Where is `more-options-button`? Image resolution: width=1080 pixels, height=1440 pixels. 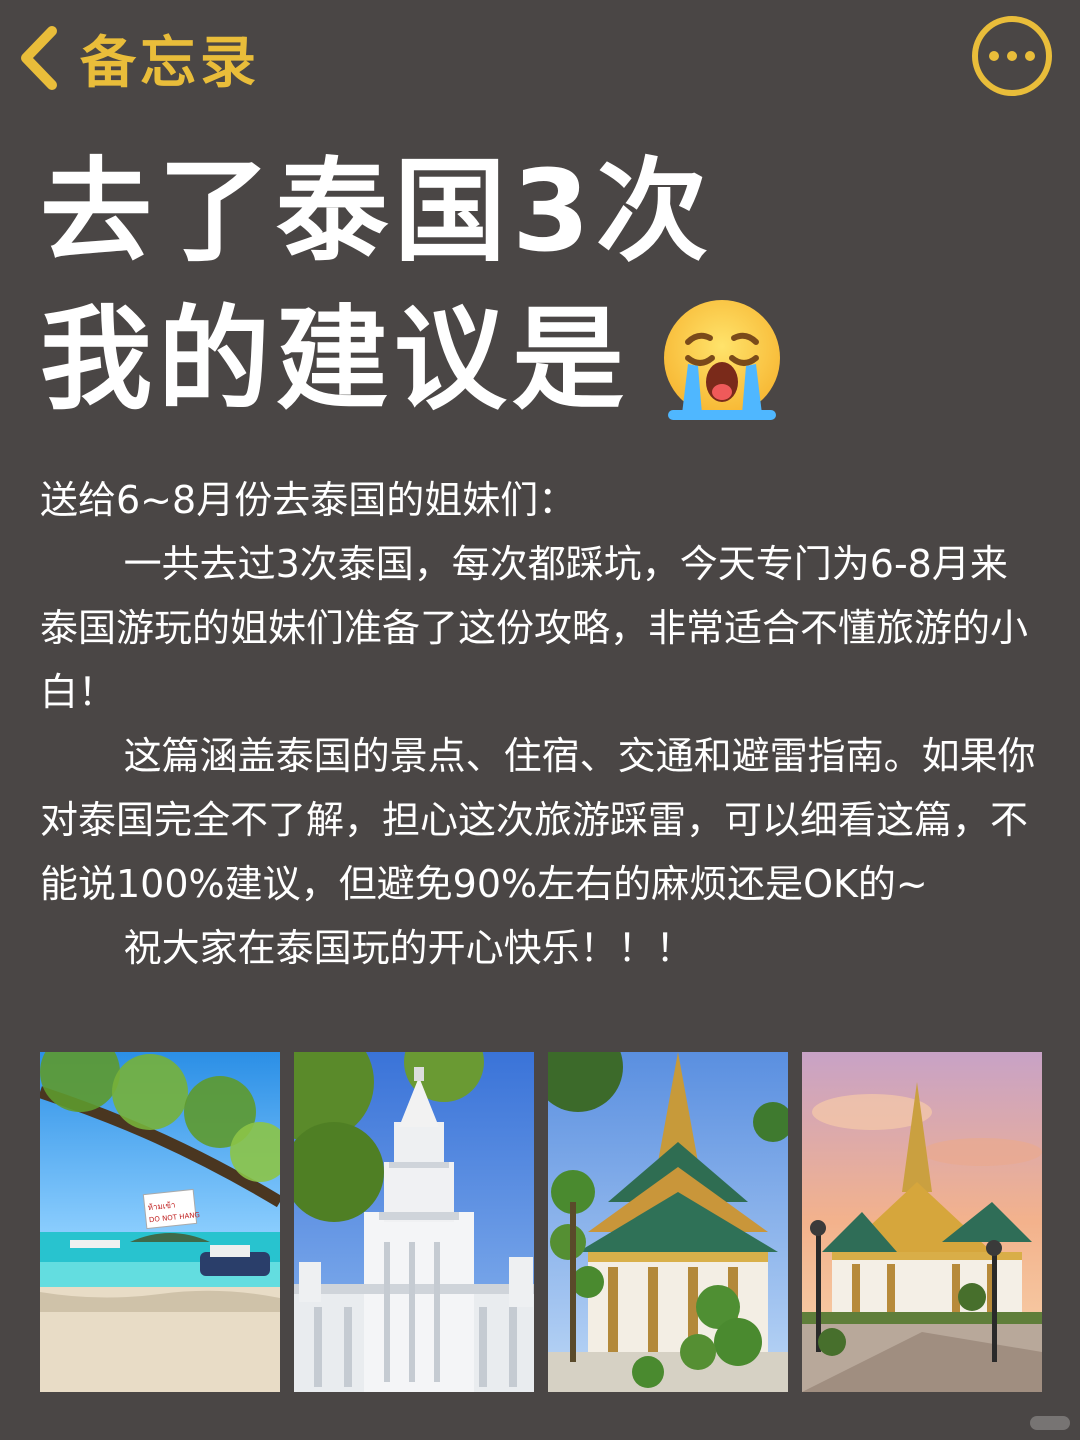 more-options-button is located at coordinates (1012, 56).